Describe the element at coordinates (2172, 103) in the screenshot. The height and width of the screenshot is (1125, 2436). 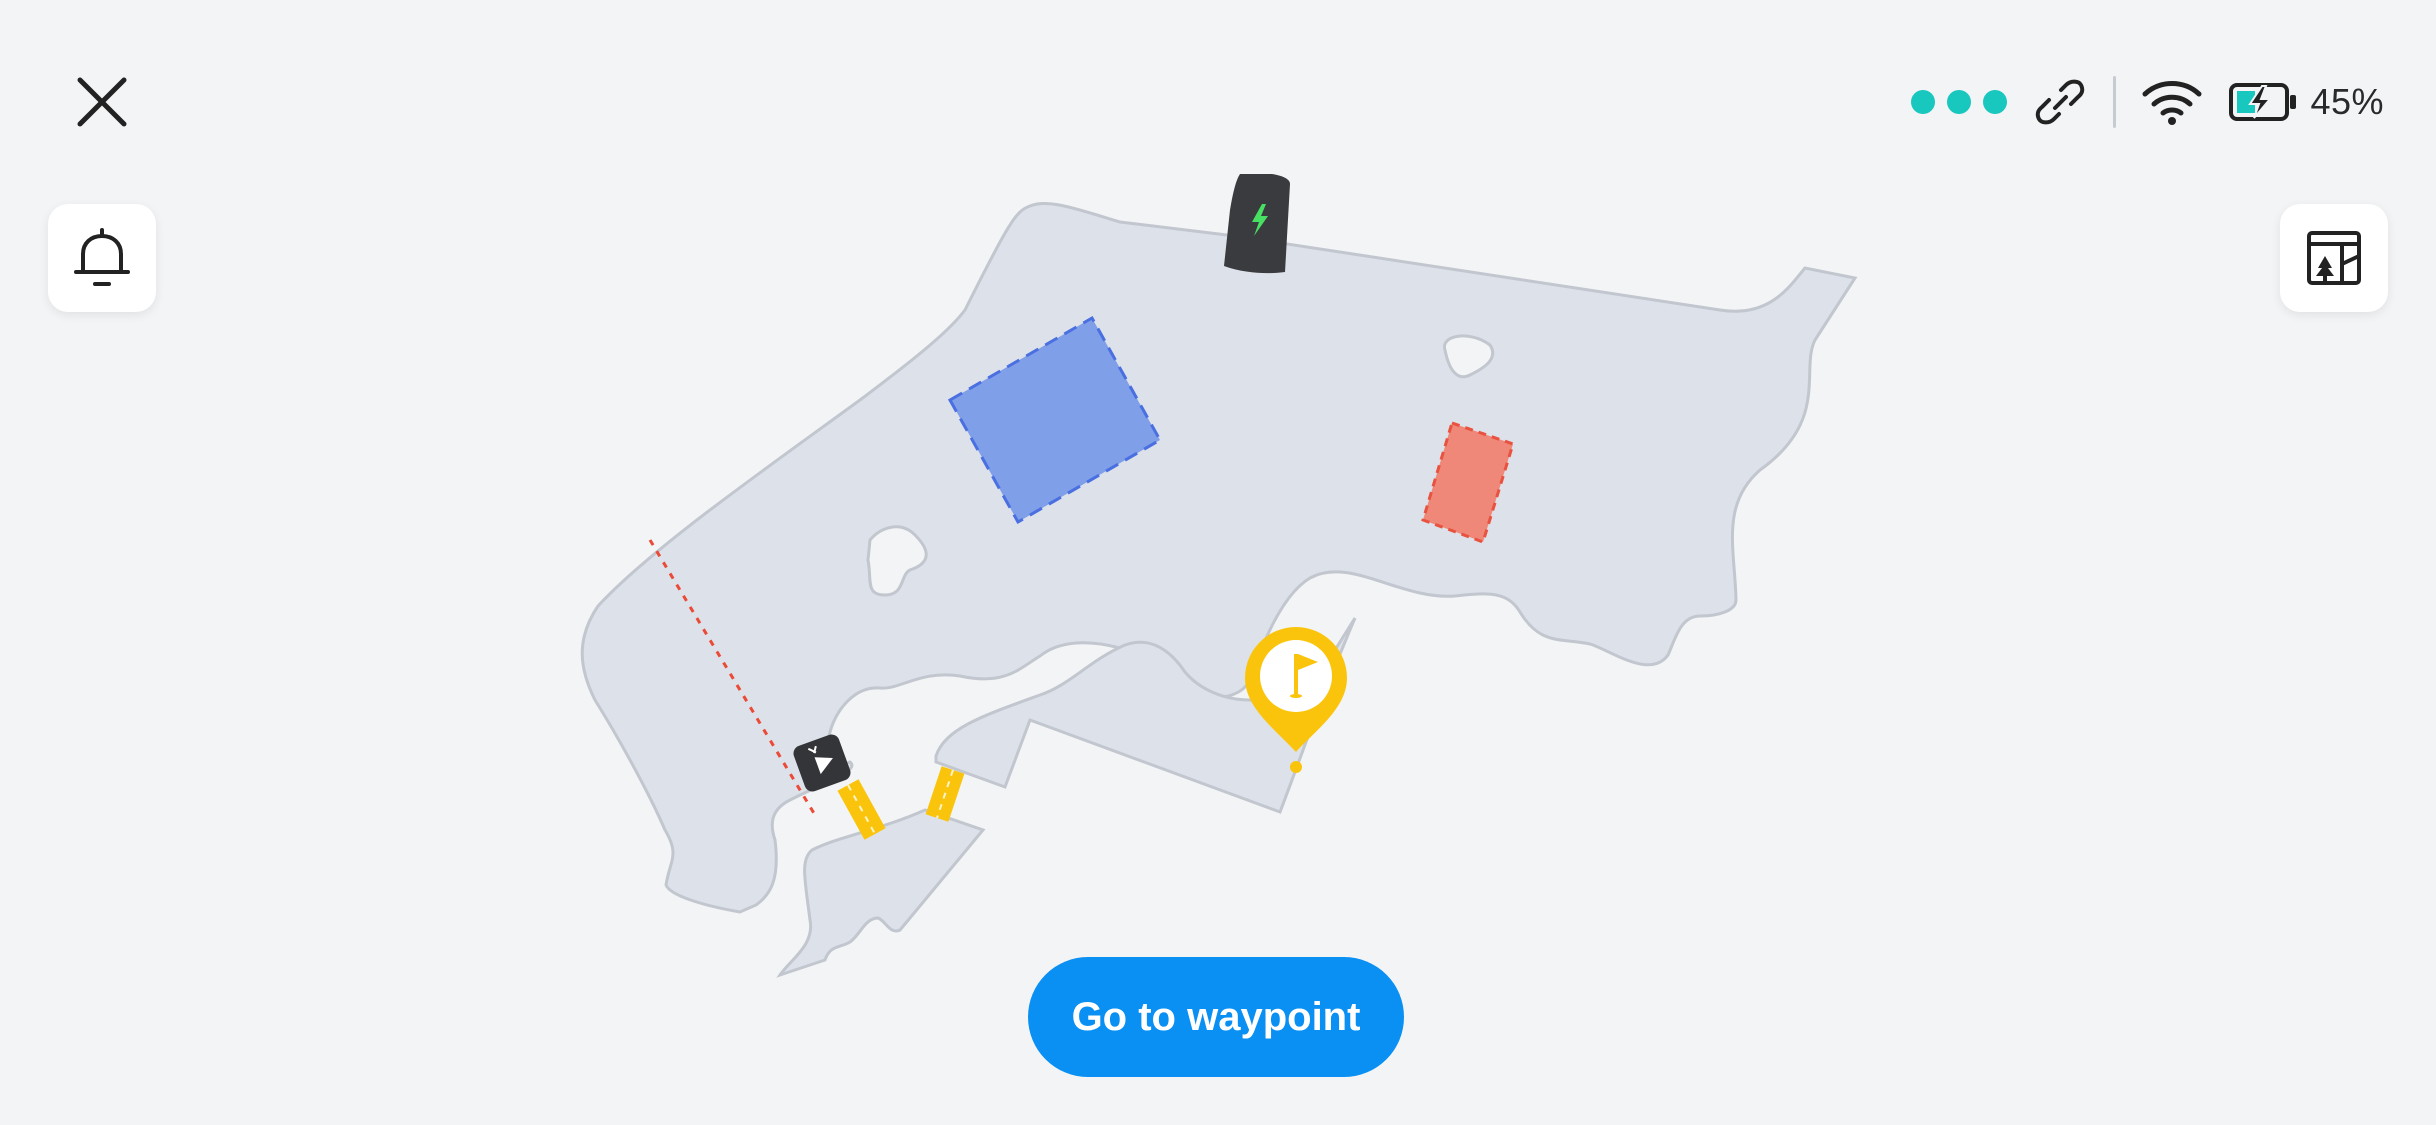
I see `wifi-icon` at that location.